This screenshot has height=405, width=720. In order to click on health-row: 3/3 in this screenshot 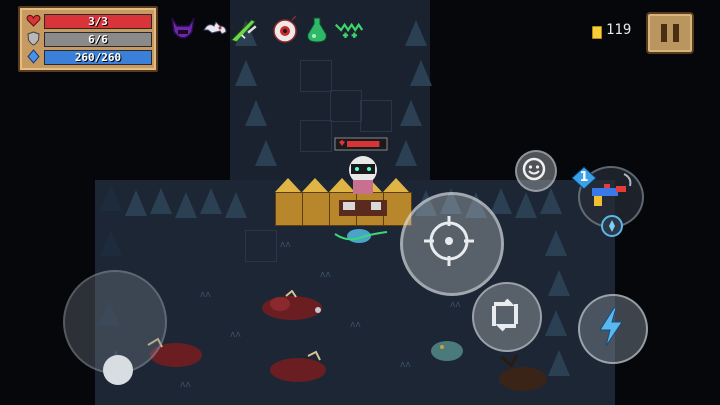, I will do `click(89, 21)`.